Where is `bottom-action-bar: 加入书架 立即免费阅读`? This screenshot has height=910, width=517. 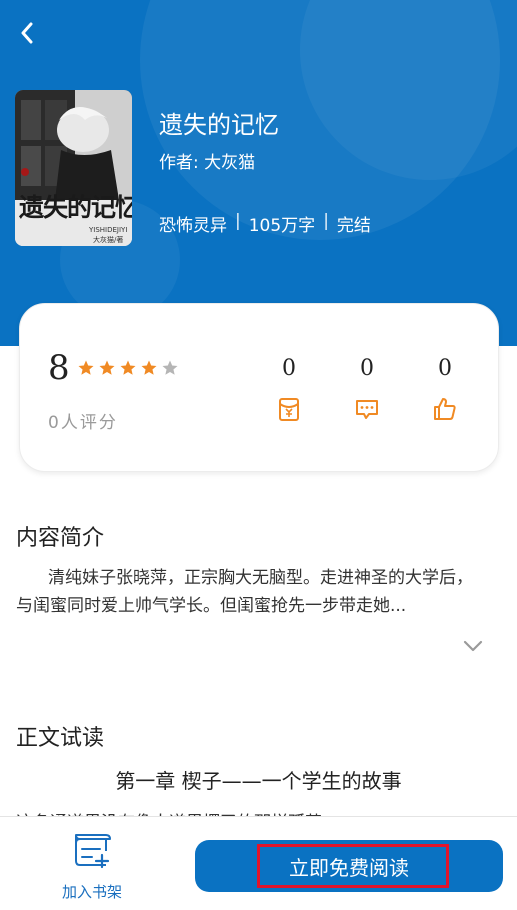 bottom-action-bar: 加入书架 立即免费阅读 is located at coordinates (258, 863).